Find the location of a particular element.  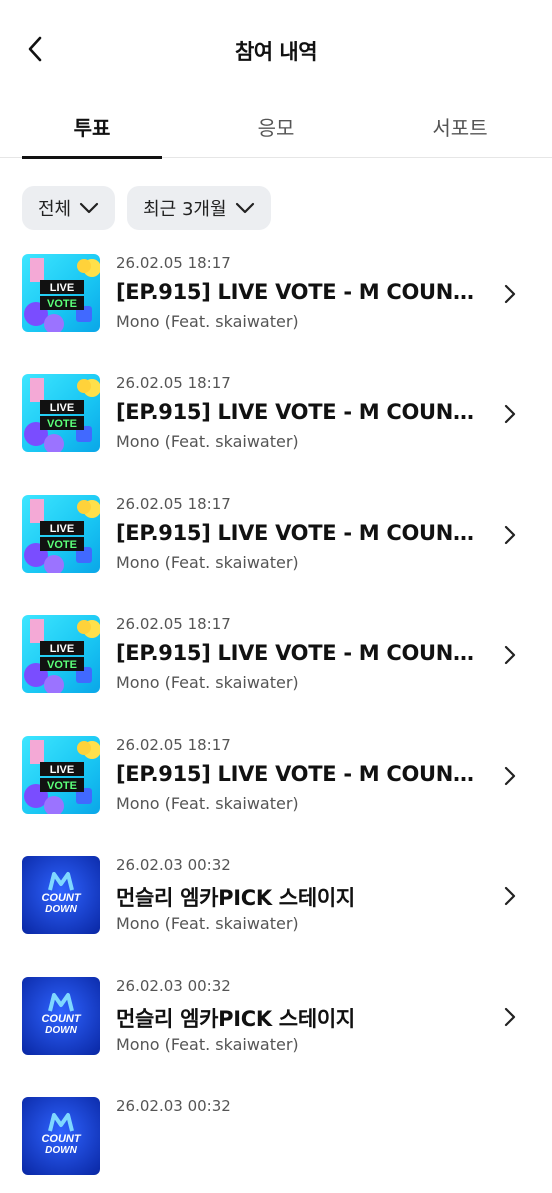

header: 참여 내역 is located at coordinates (276, 50).